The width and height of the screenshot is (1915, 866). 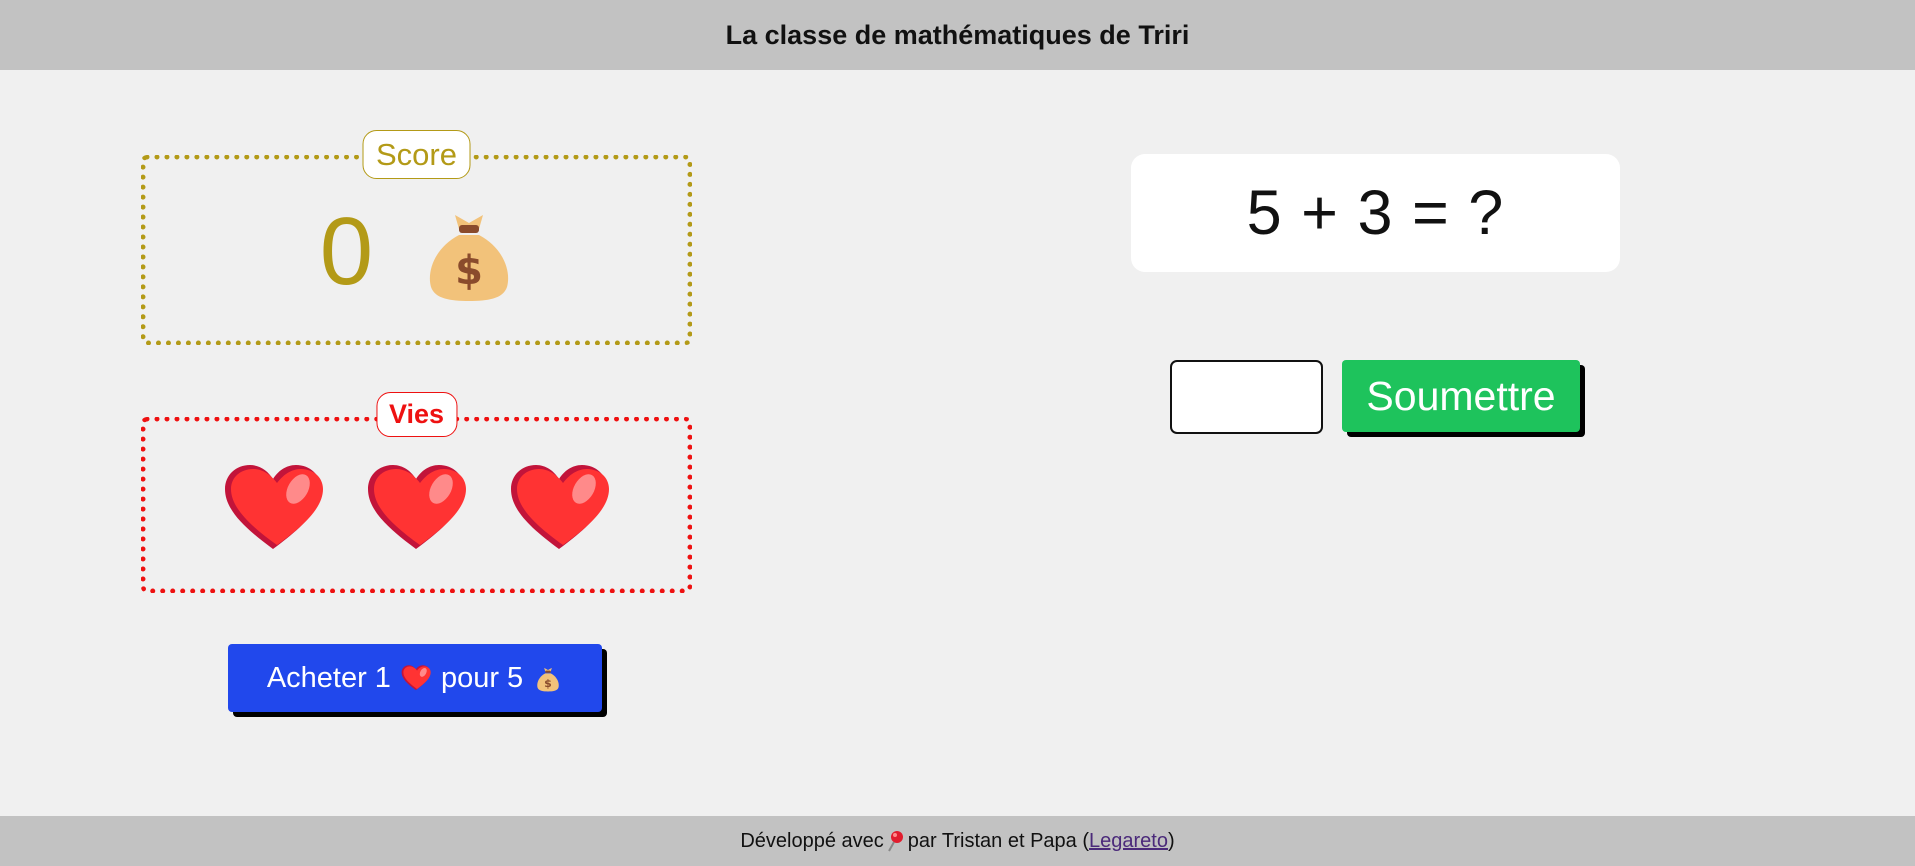 I want to click on lives-panel: Vies, so click(x=416, y=492).